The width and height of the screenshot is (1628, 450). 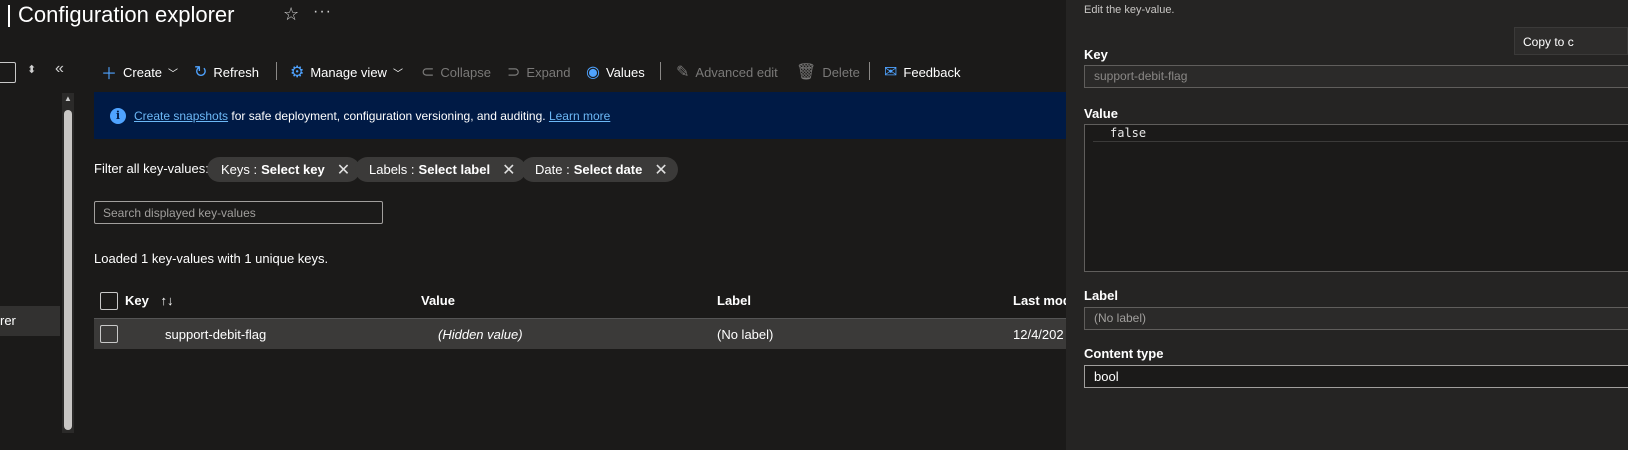 What do you see at coordinates (745, 334) in the screenshot?
I see `row-label: (No label)` at bounding box center [745, 334].